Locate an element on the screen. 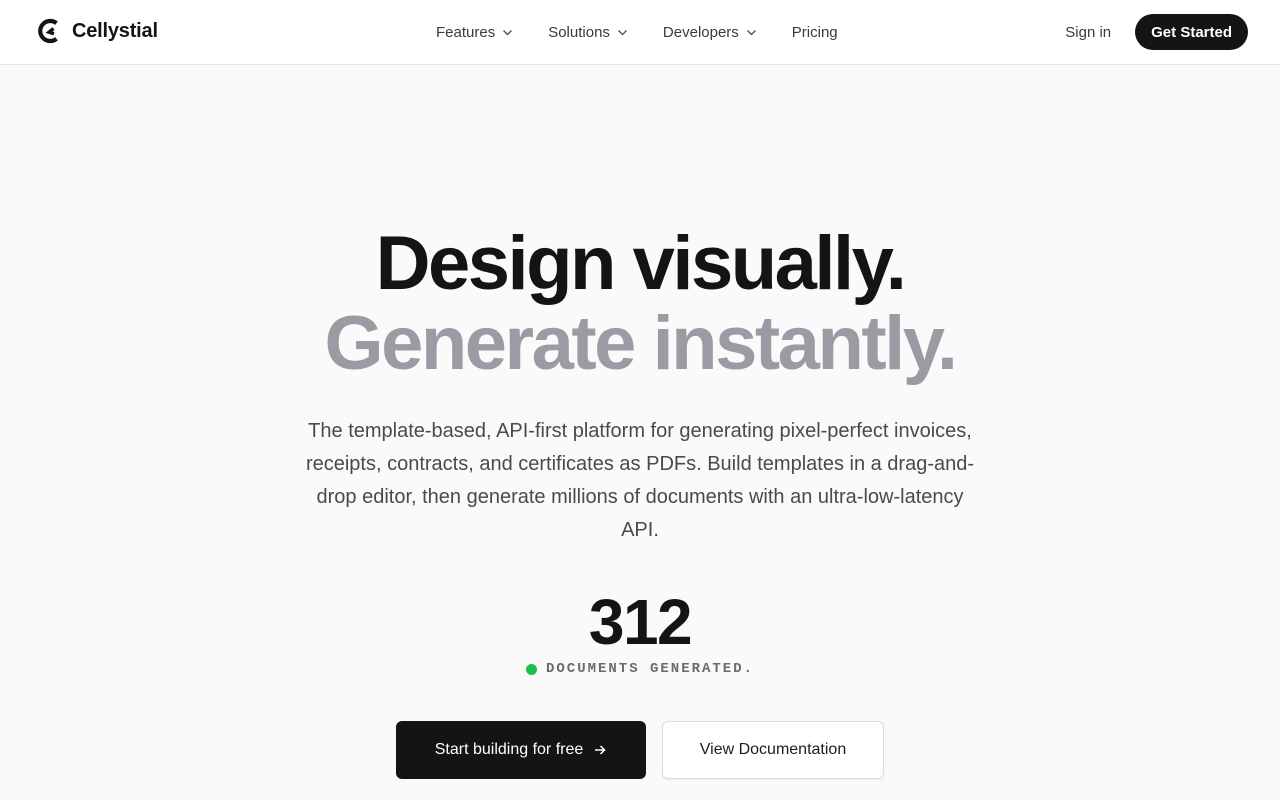  sign-in-link: Sign in is located at coordinates (1088, 32).